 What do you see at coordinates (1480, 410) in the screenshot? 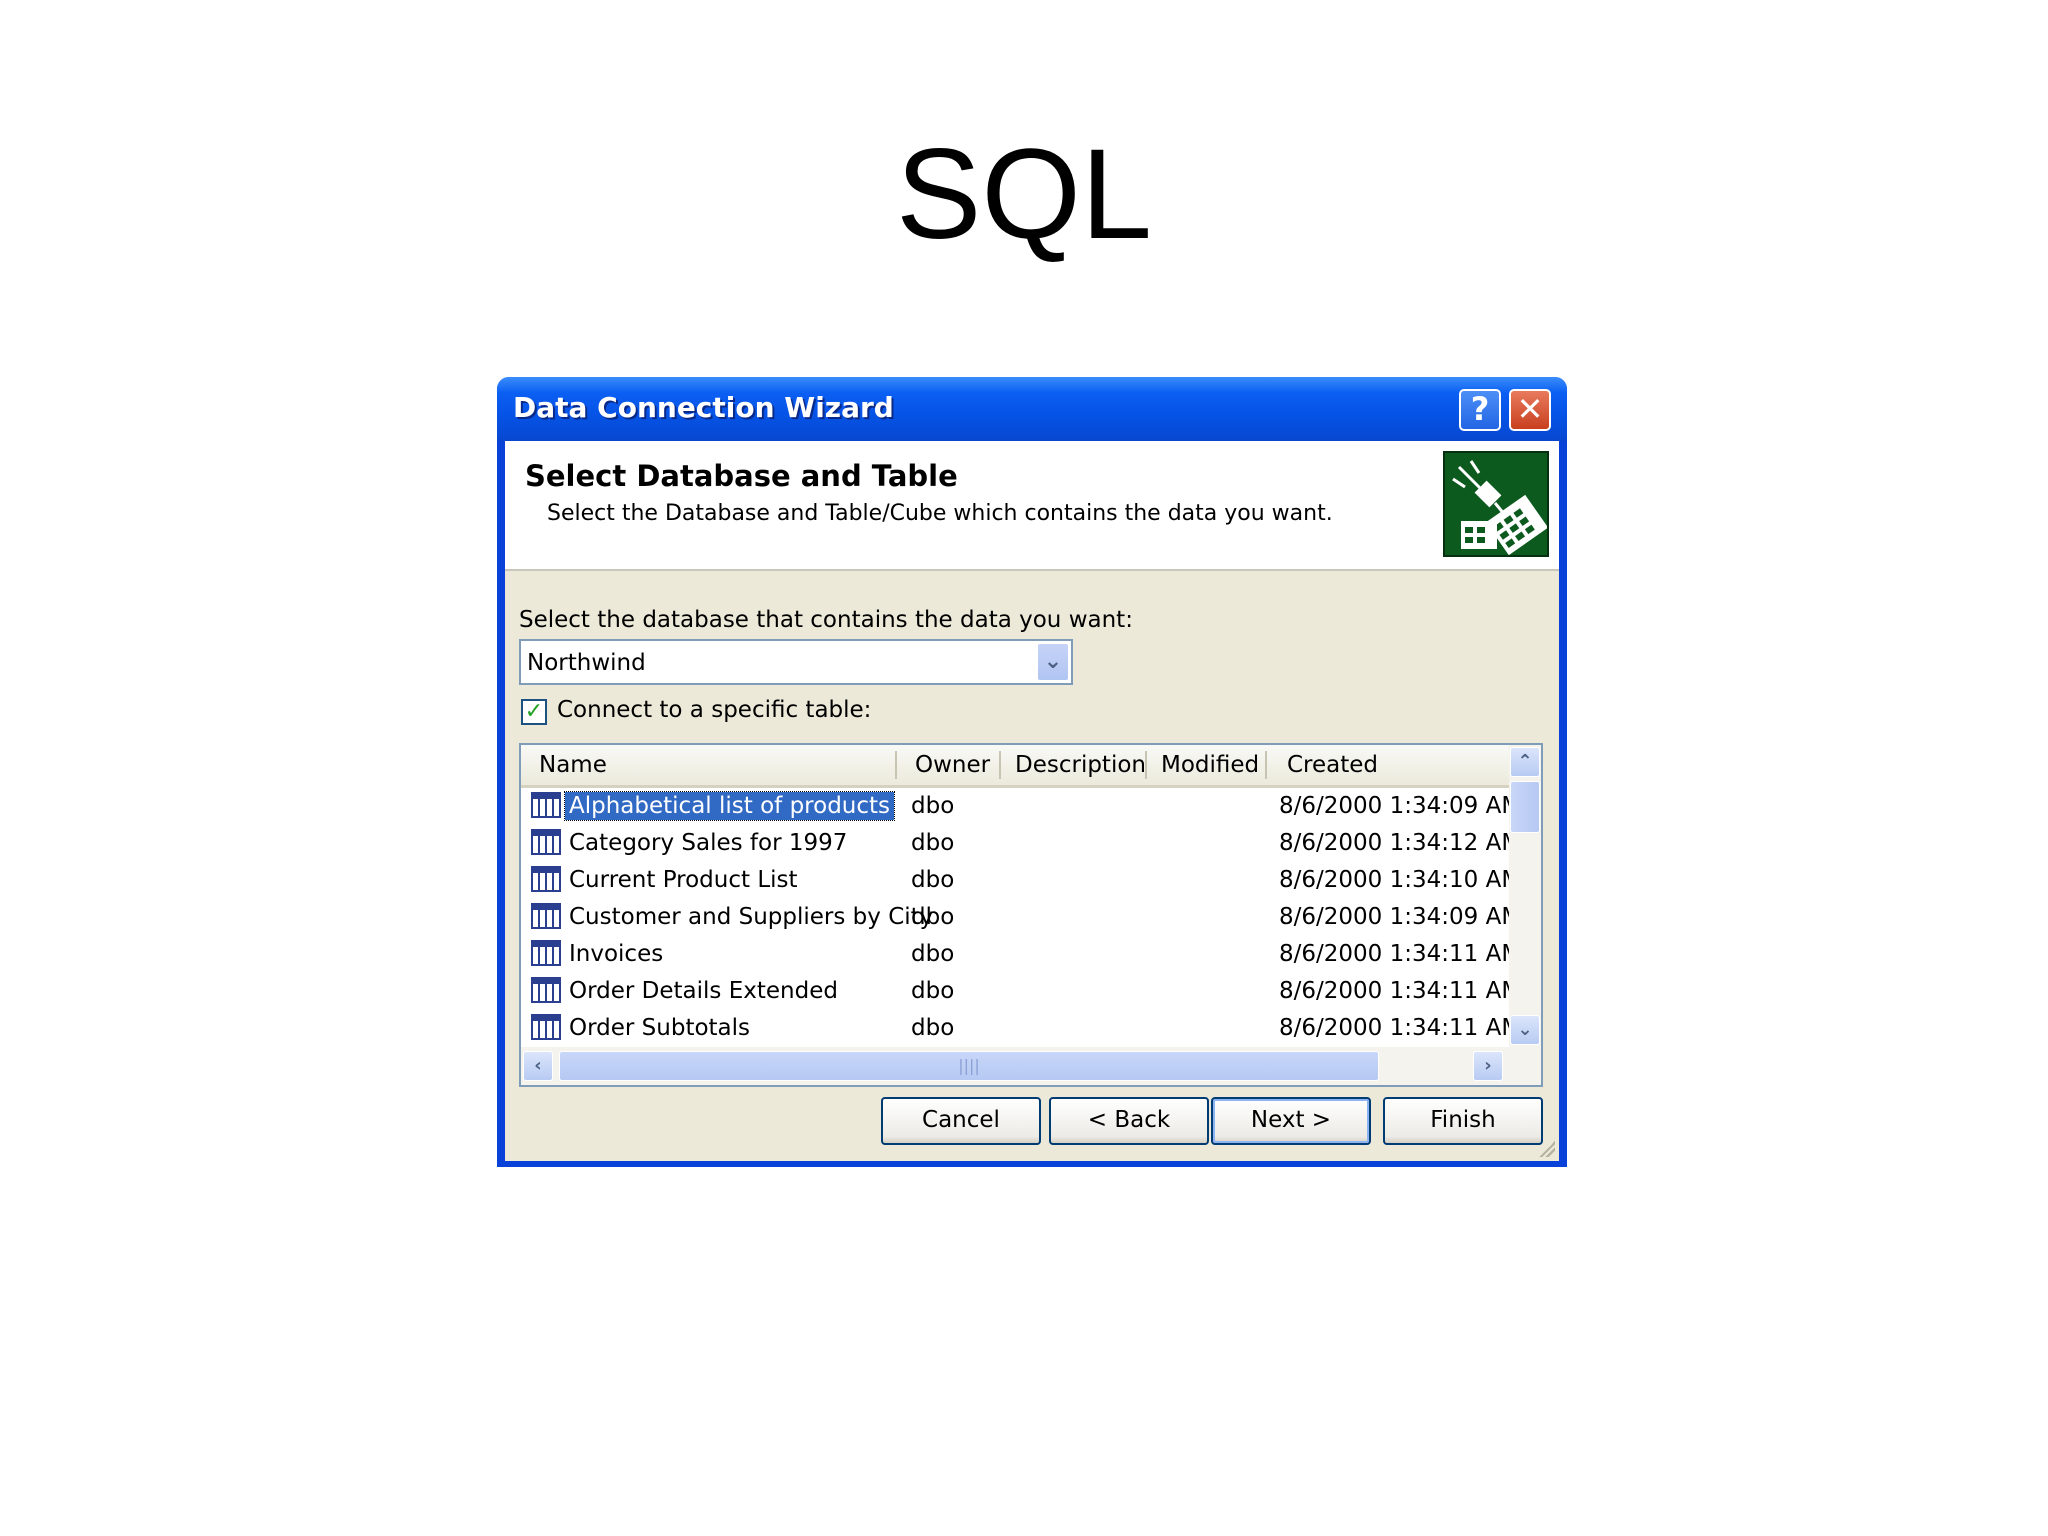
I see `help-button: ?` at bounding box center [1480, 410].